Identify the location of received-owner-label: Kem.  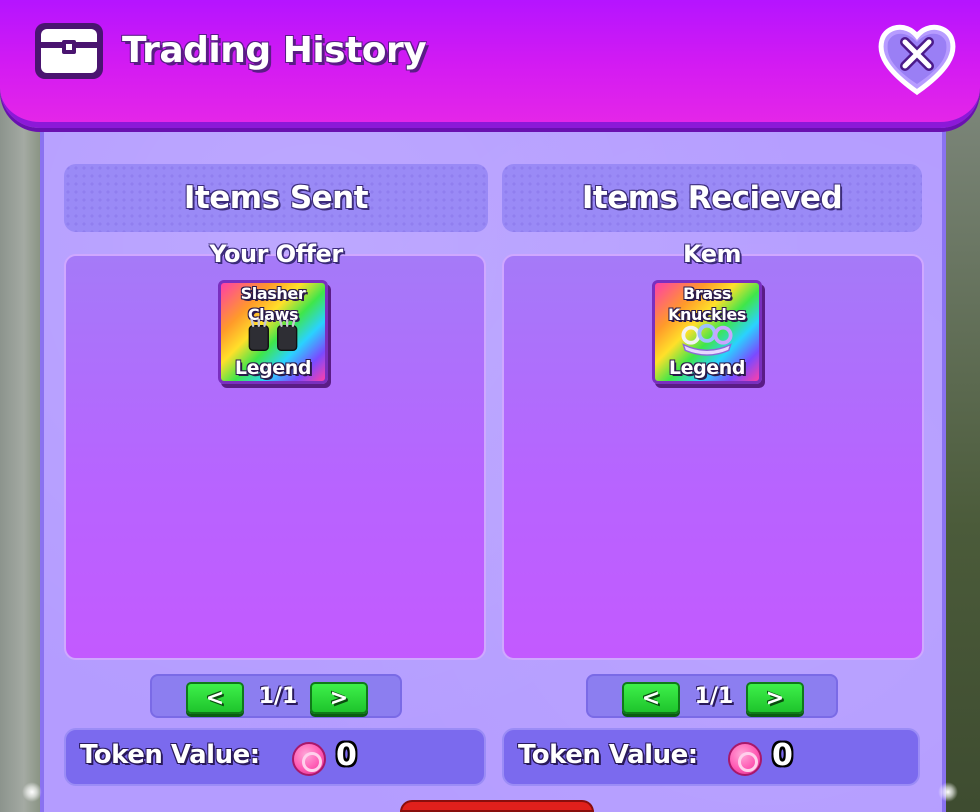
(712, 254).